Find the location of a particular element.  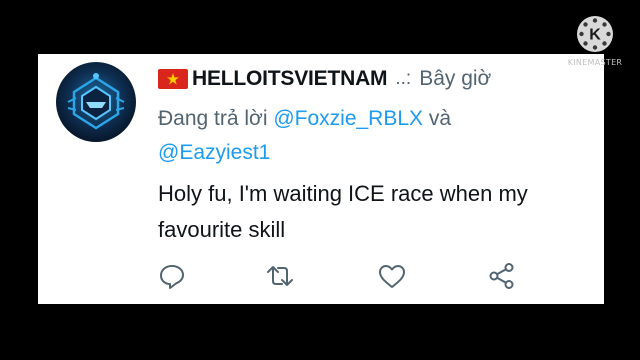

kinemaster-watermark: K KINEMASTER is located at coordinates (595, 42).